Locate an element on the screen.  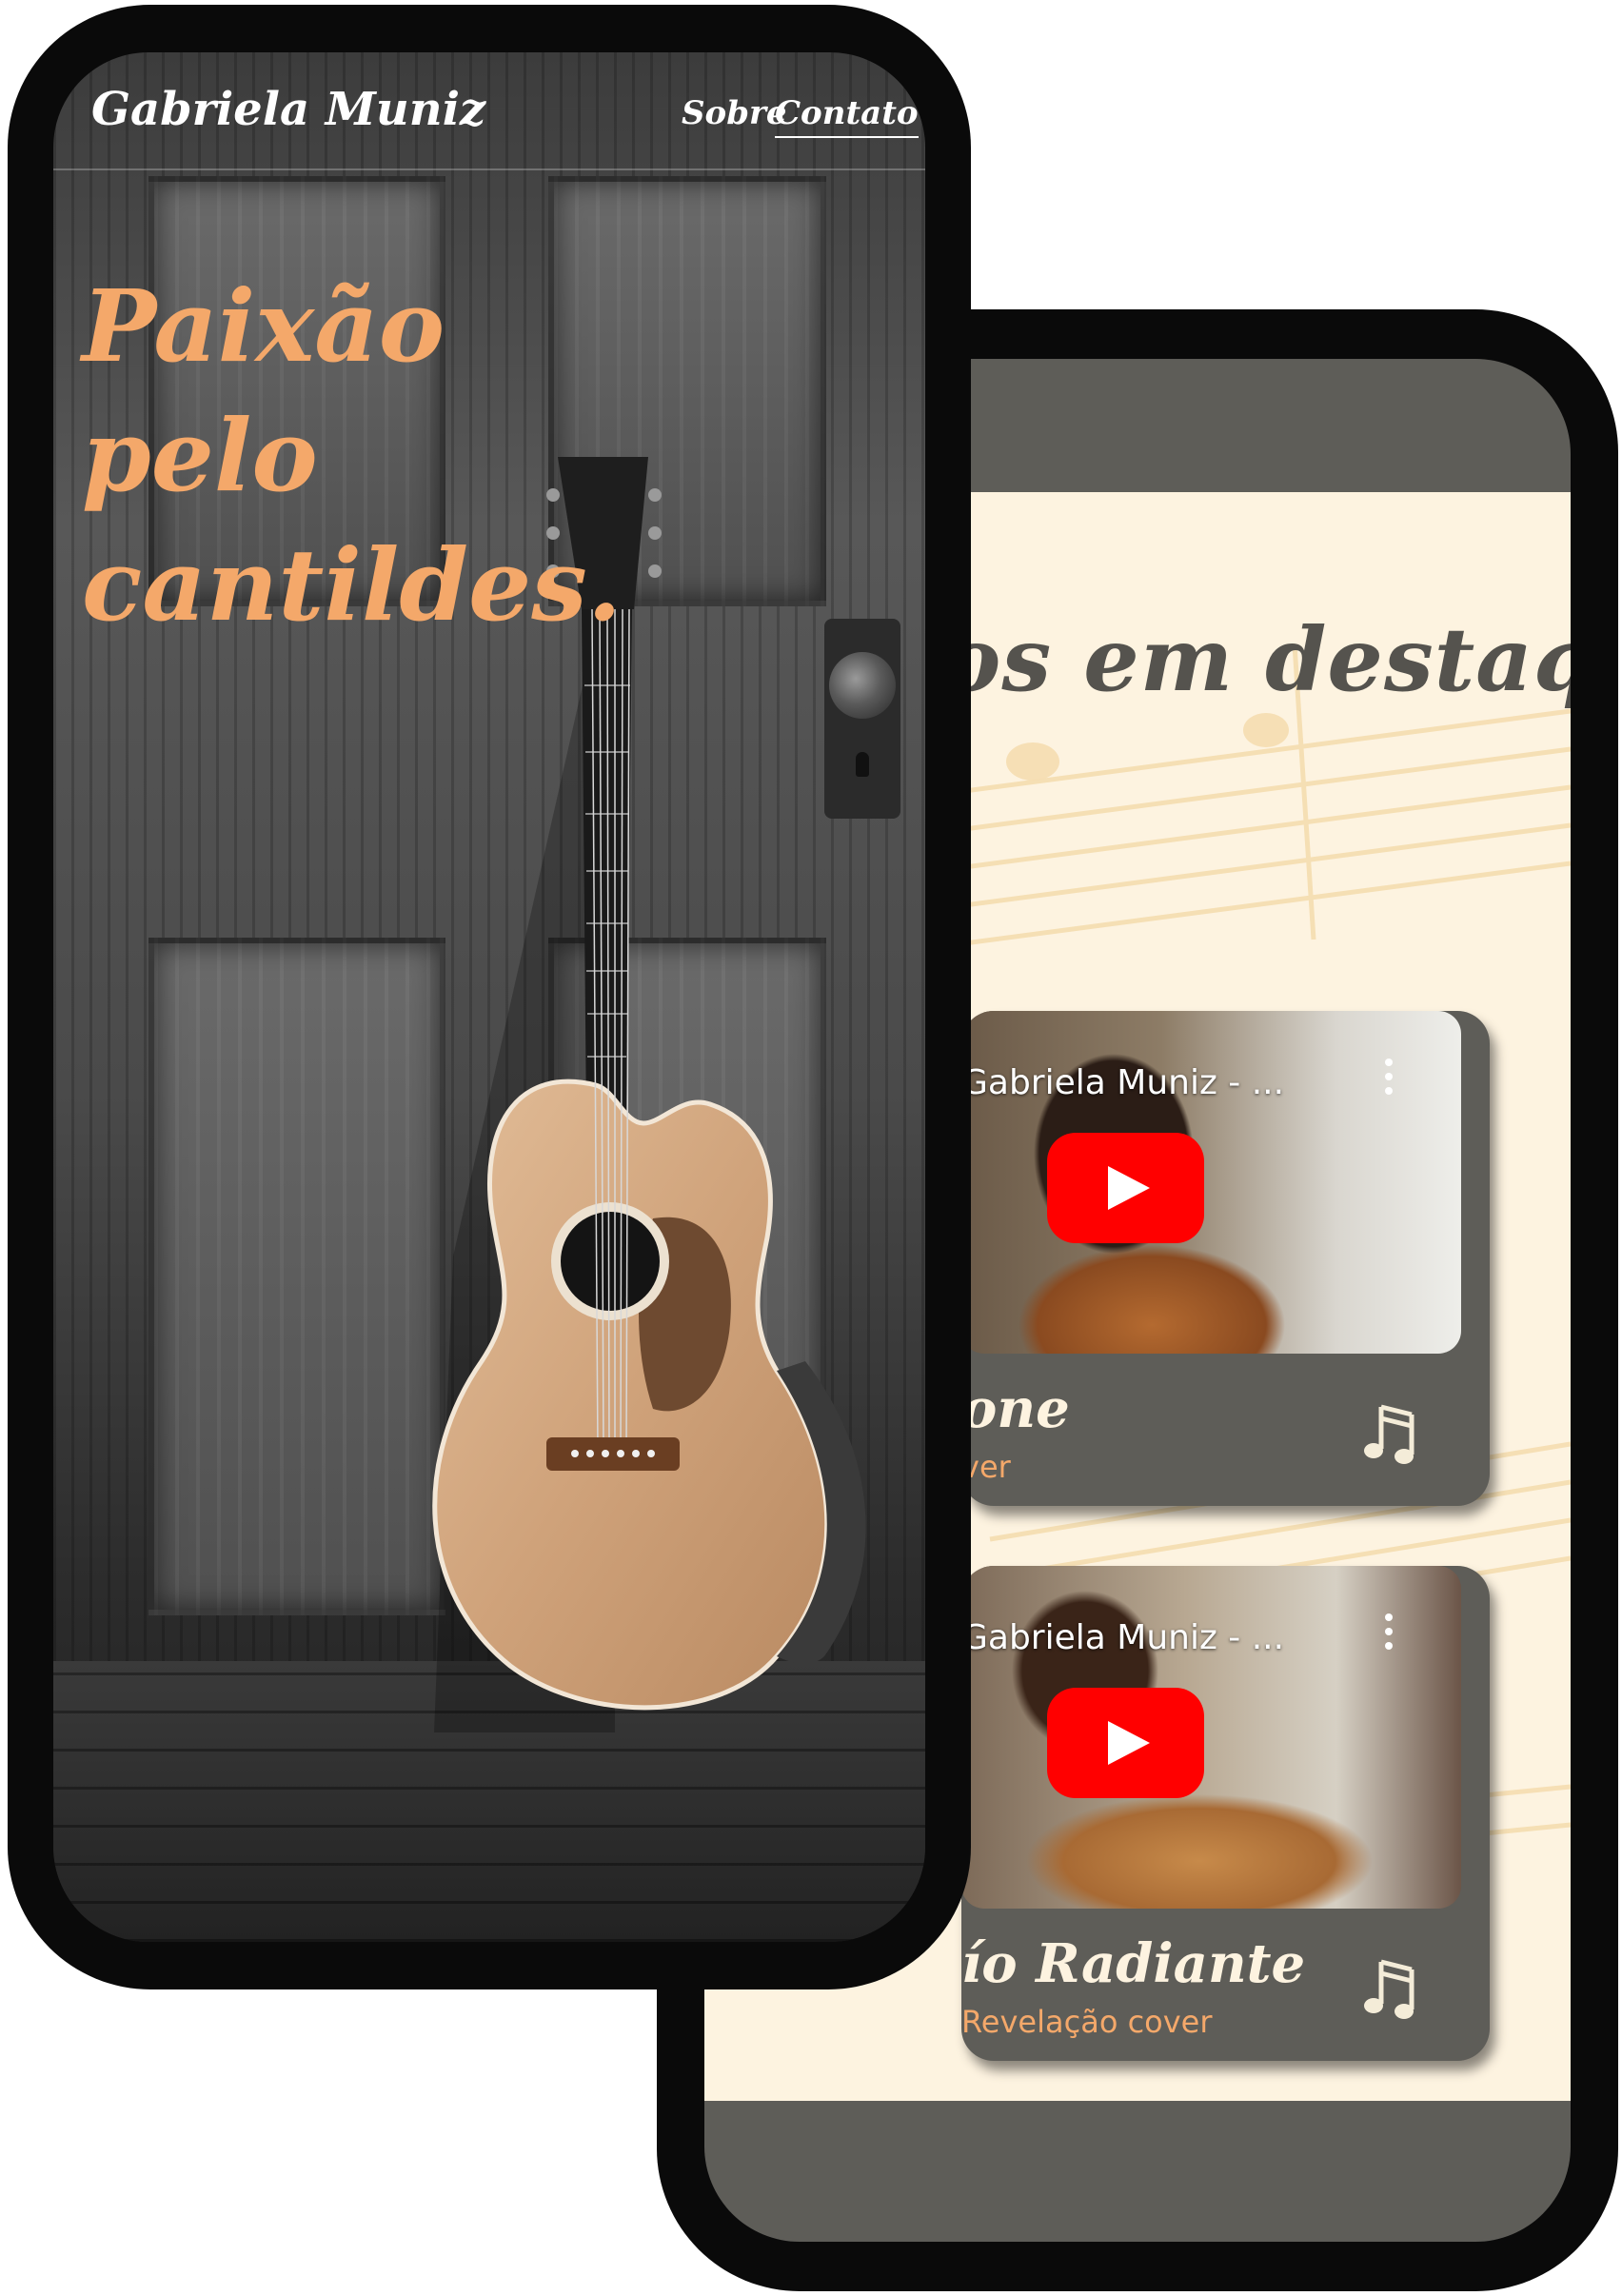
section-title: os em destaque is located at coordinates (1256, 659).